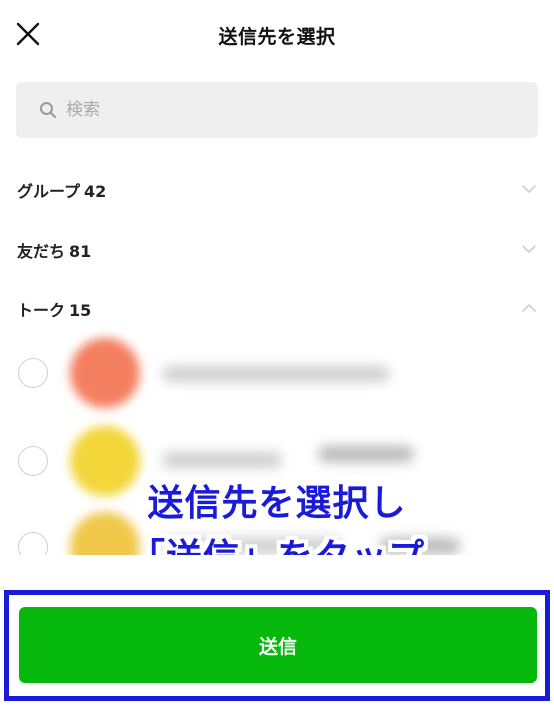 The image size is (554, 725). What do you see at coordinates (277, 249) in the screenshot?
I see `section-friends: 友だち 81` at bounding box center [277, 249].